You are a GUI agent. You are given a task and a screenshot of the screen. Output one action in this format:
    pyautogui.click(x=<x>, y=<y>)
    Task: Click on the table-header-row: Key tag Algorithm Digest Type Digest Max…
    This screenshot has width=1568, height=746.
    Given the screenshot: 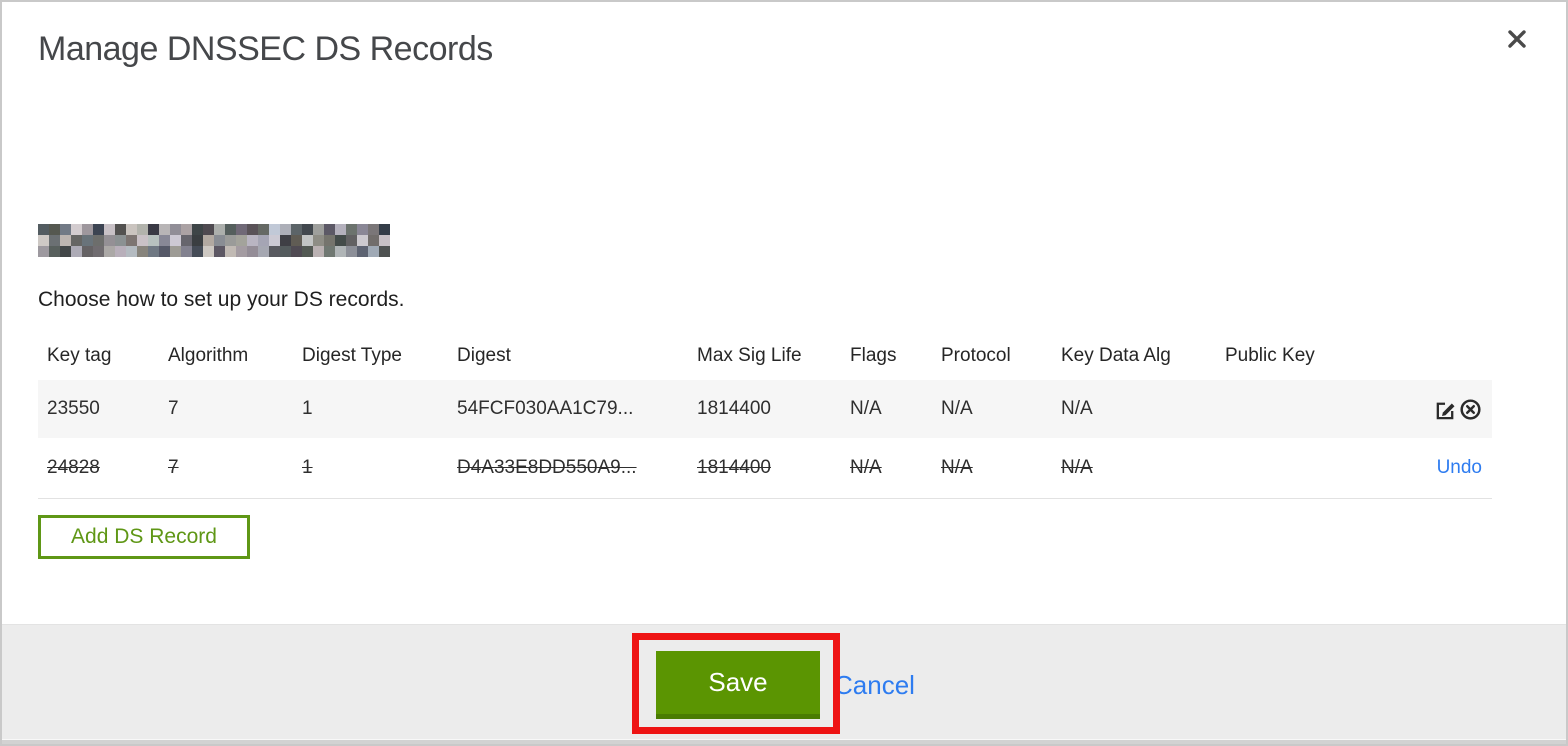 What is the action you would take?
    pyautogui.click(x=765, y=356)
    